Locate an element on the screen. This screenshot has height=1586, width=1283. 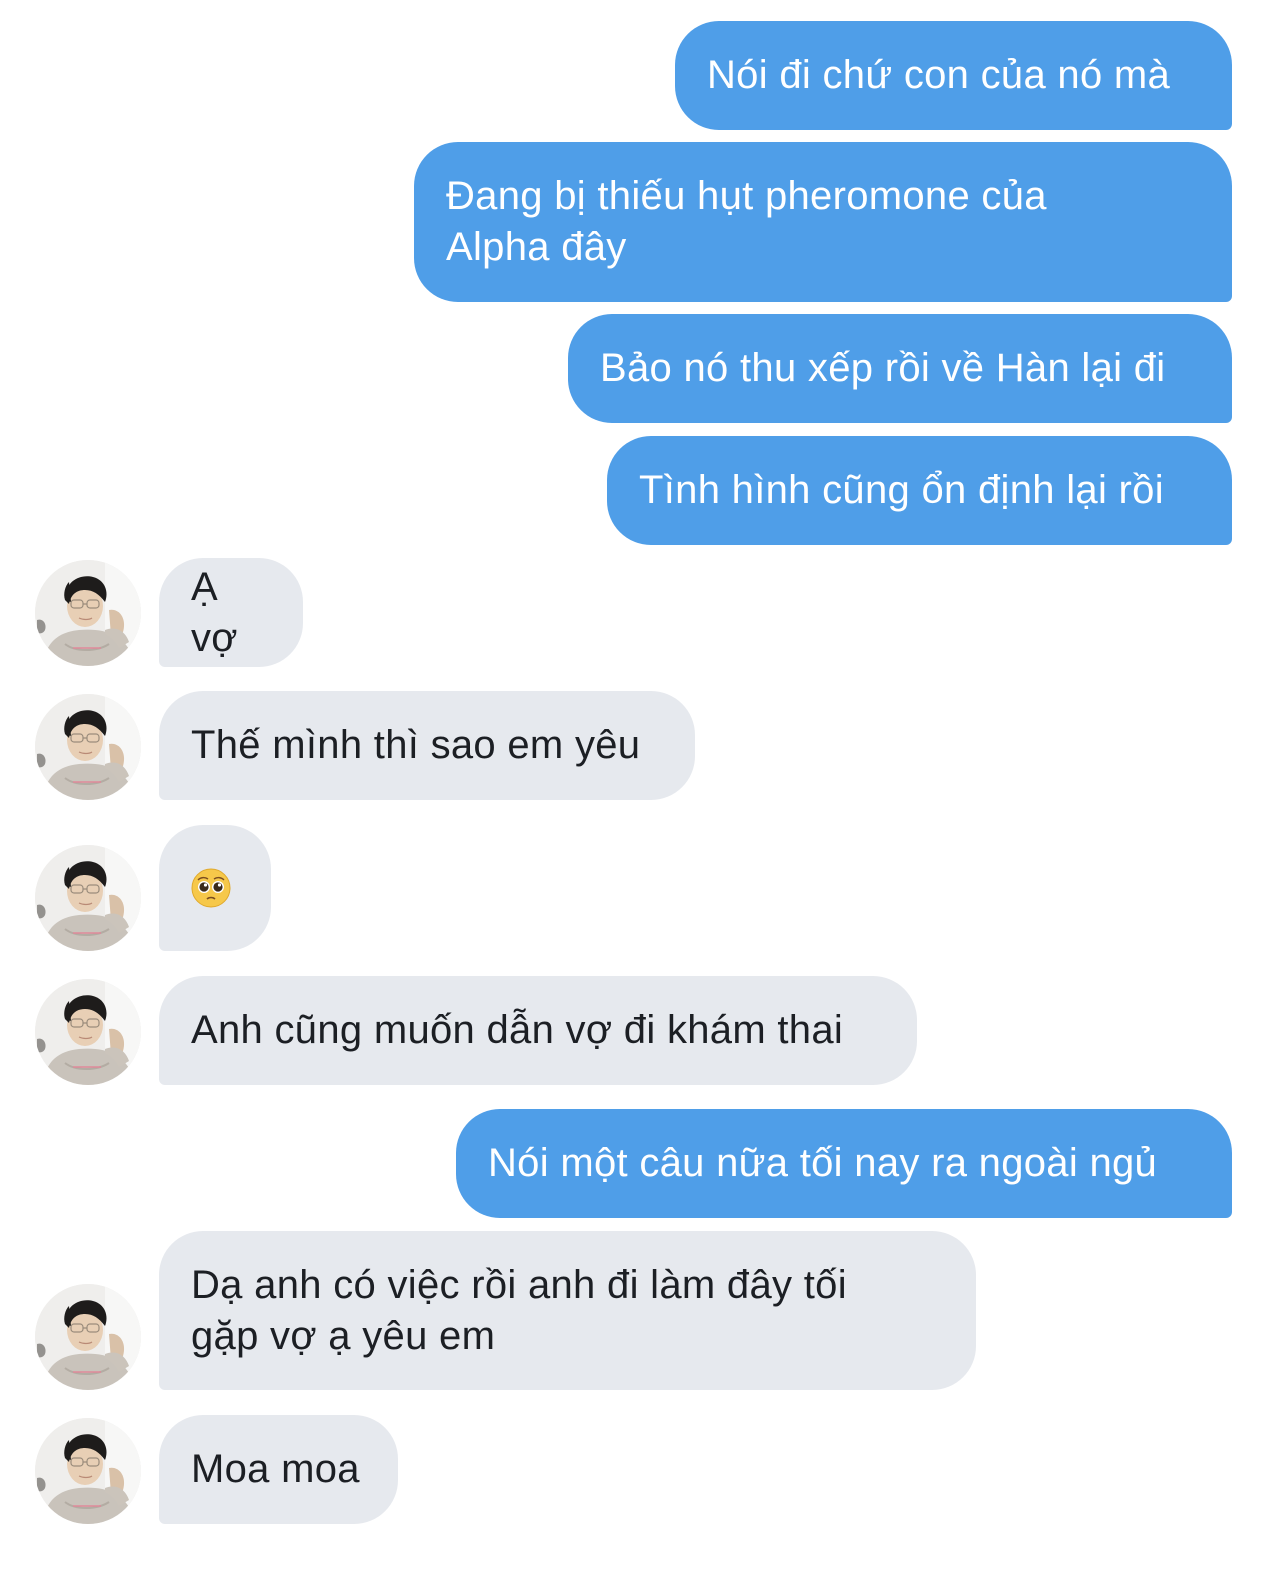
incoming-message-bubble: Moa moa is located at coordinates (278, 1469).